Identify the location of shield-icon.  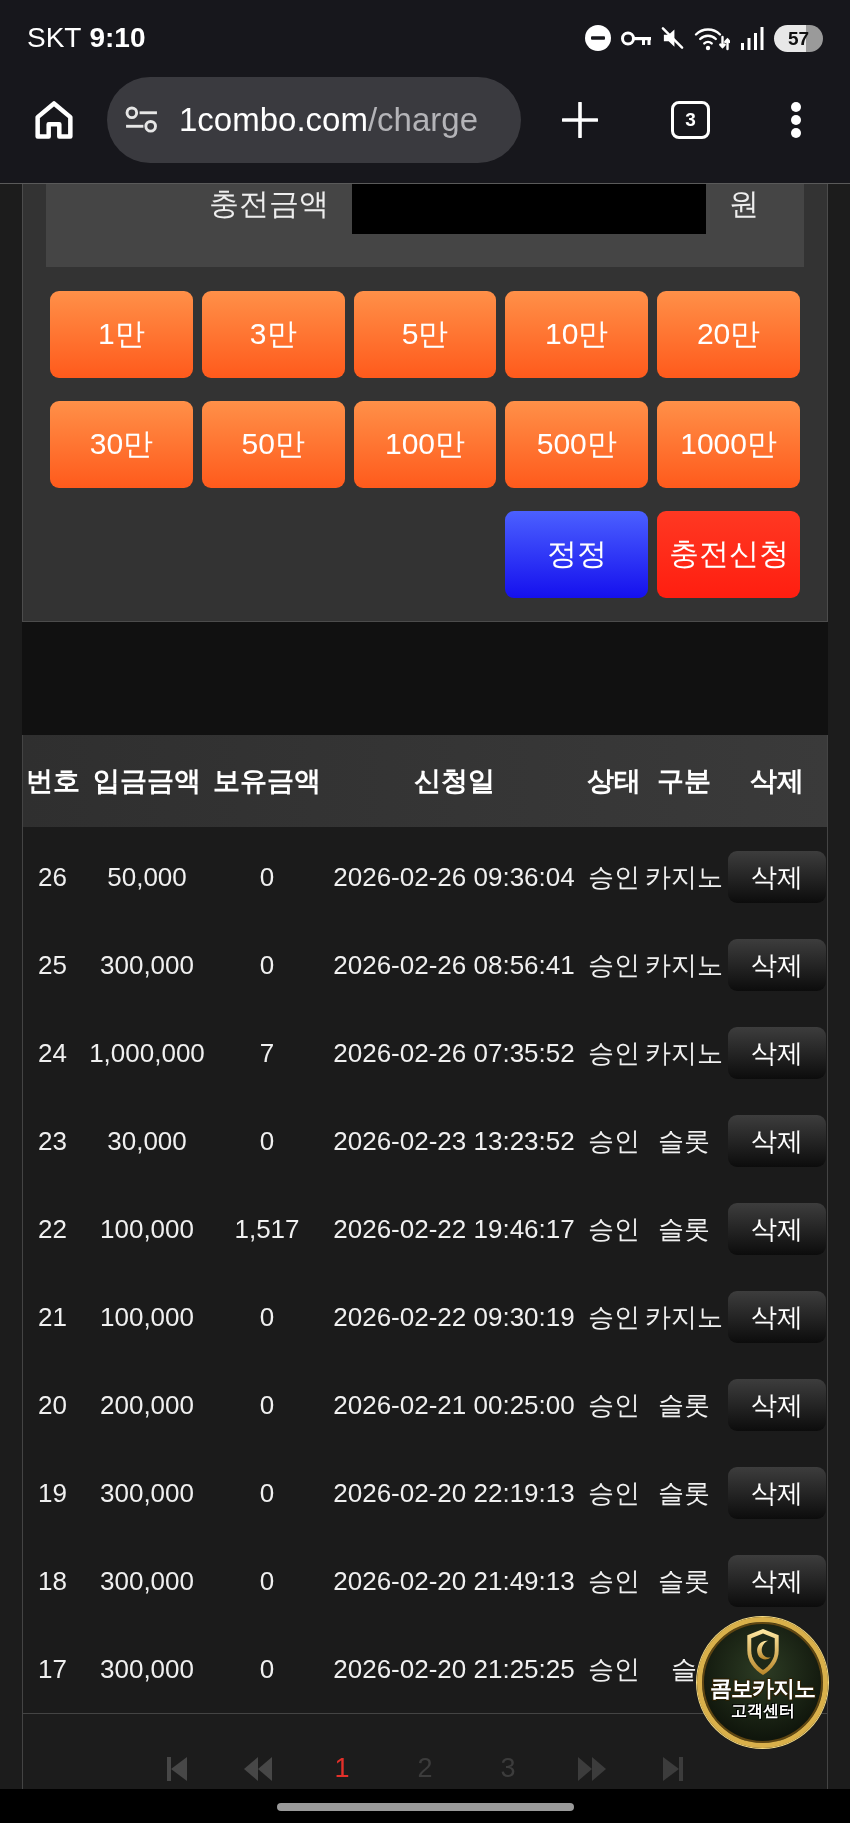
(762, 1652).